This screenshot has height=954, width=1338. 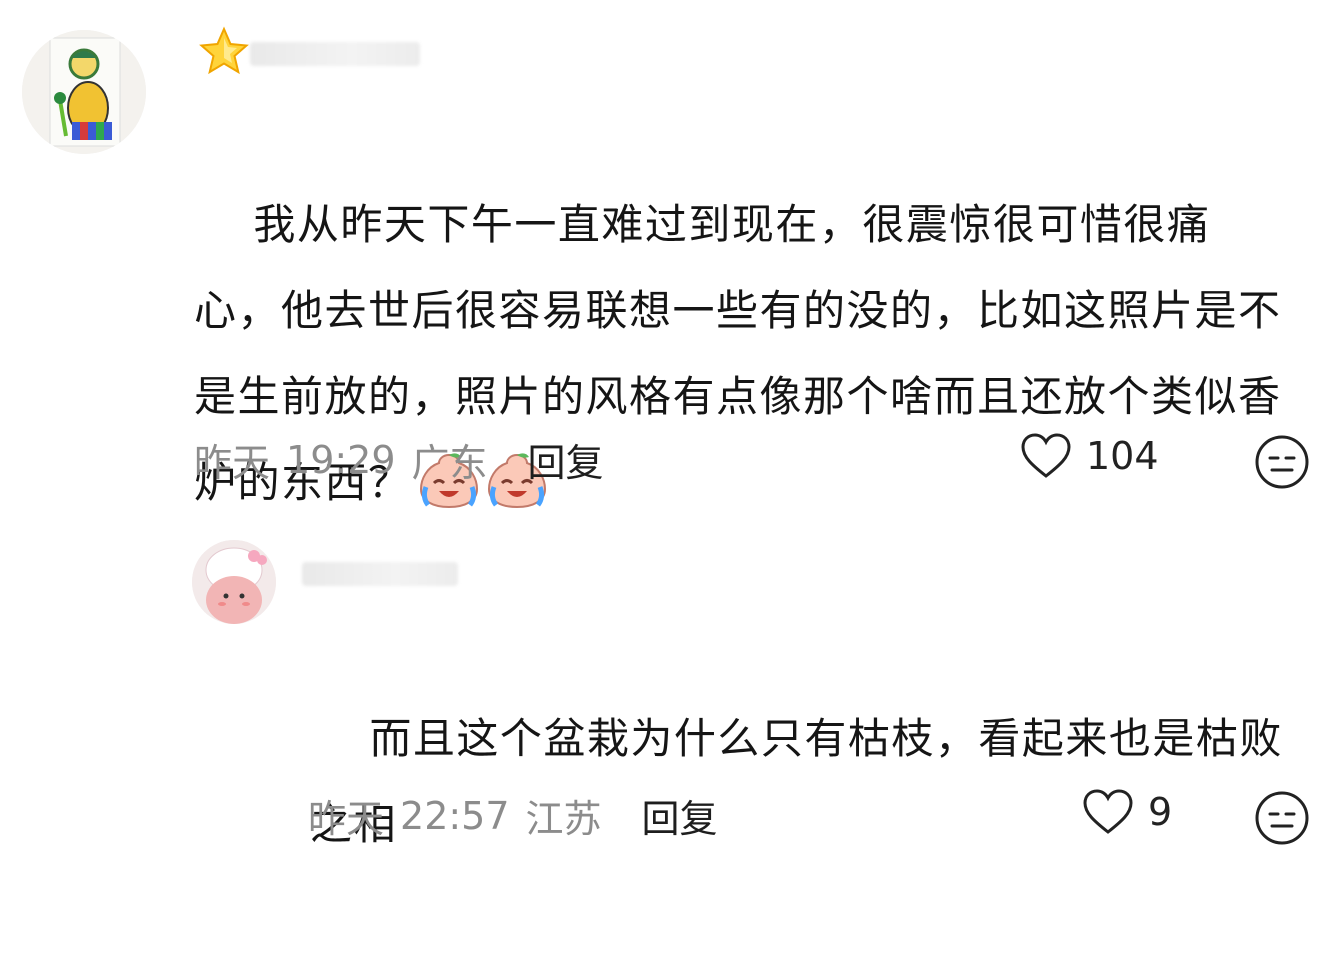 I want to click on comment-meta: 昨天 19:29 广东 回复, so click(x=399, y=459).